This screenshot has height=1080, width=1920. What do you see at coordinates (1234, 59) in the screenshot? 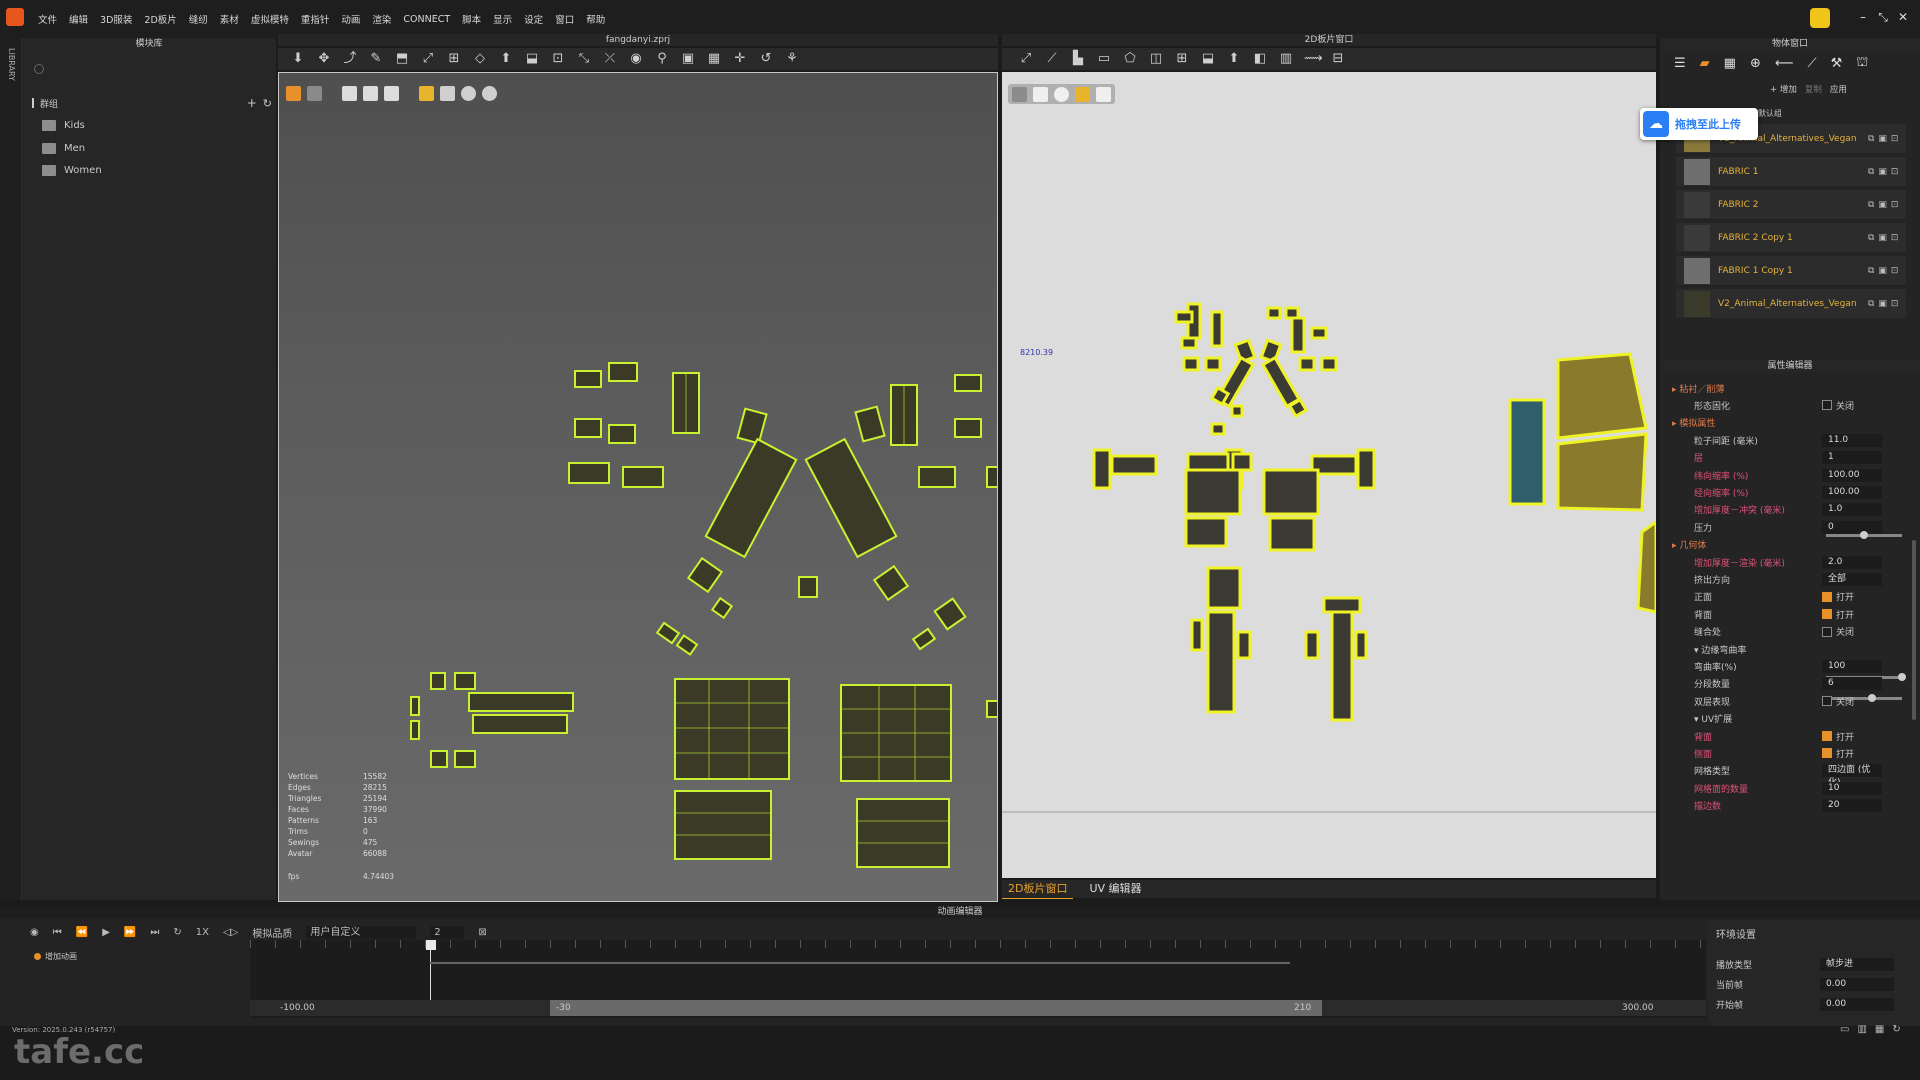
I see `trace-icon: ⬆` at bounding box center [1234, 59].